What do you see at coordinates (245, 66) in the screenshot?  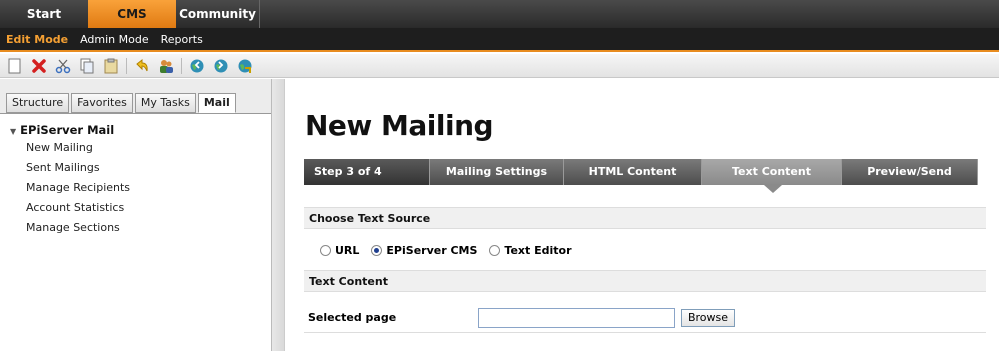 I see `globe-refresh-icon` at bounding box center [245, 66].